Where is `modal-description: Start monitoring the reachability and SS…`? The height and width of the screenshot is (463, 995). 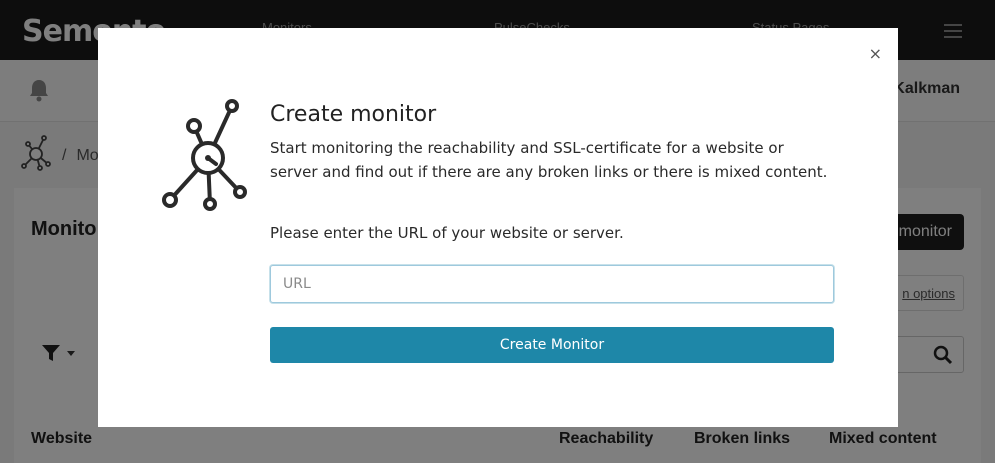
modal-description: Start monitoring the reachability and SS… is located at coordinates (549, 160).